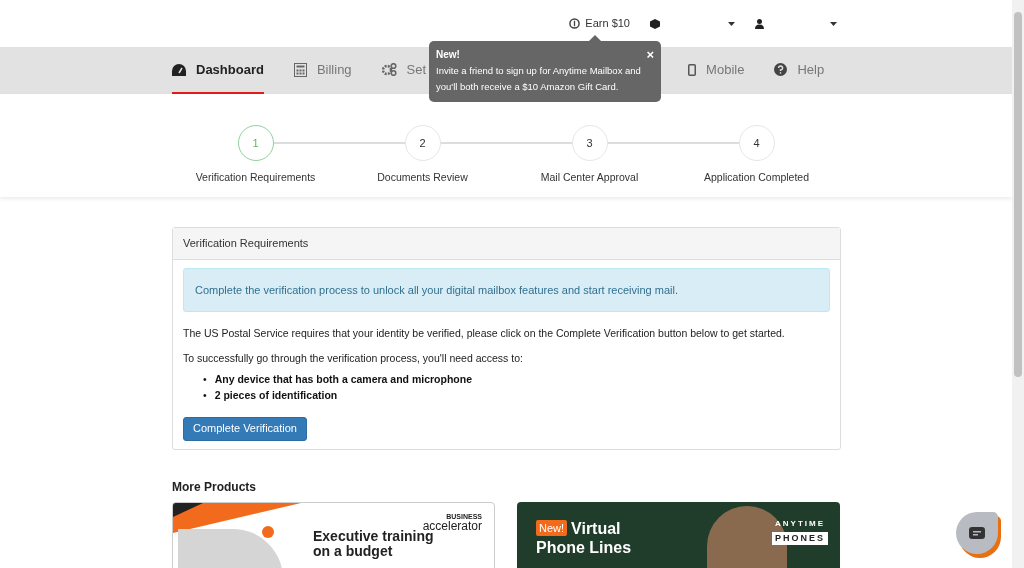 This screenshot has height=568, width=1024. Describe the element at coordinates (599, 23) in the screenshot. I see `earn-link: Earn $10` at that location.